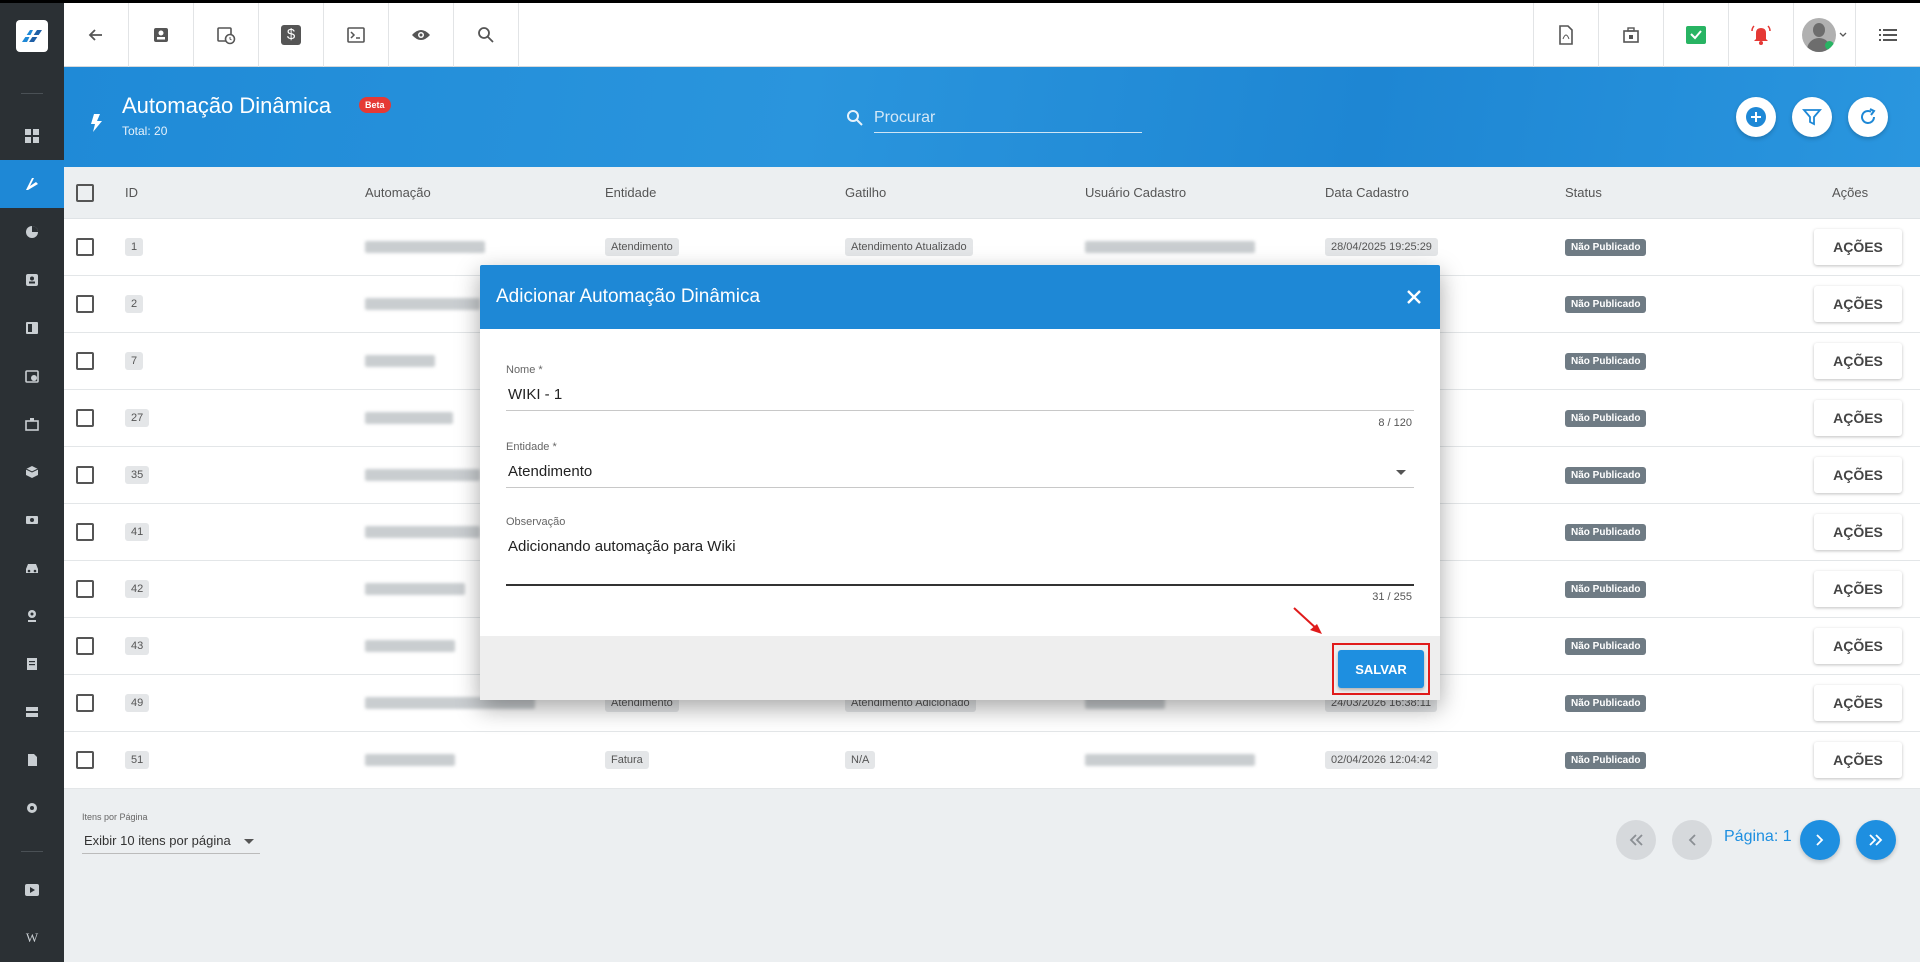 The height and width of the screenshot is (962, 1920). Describe the element at coordinates (226, 35) in the screenshot. I see `schedule-button` at that location.